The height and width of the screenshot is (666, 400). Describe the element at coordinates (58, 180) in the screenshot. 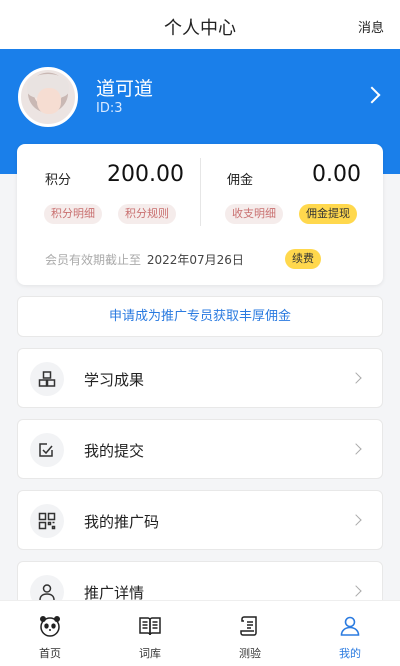

I see `points-label: 积分` at that location.